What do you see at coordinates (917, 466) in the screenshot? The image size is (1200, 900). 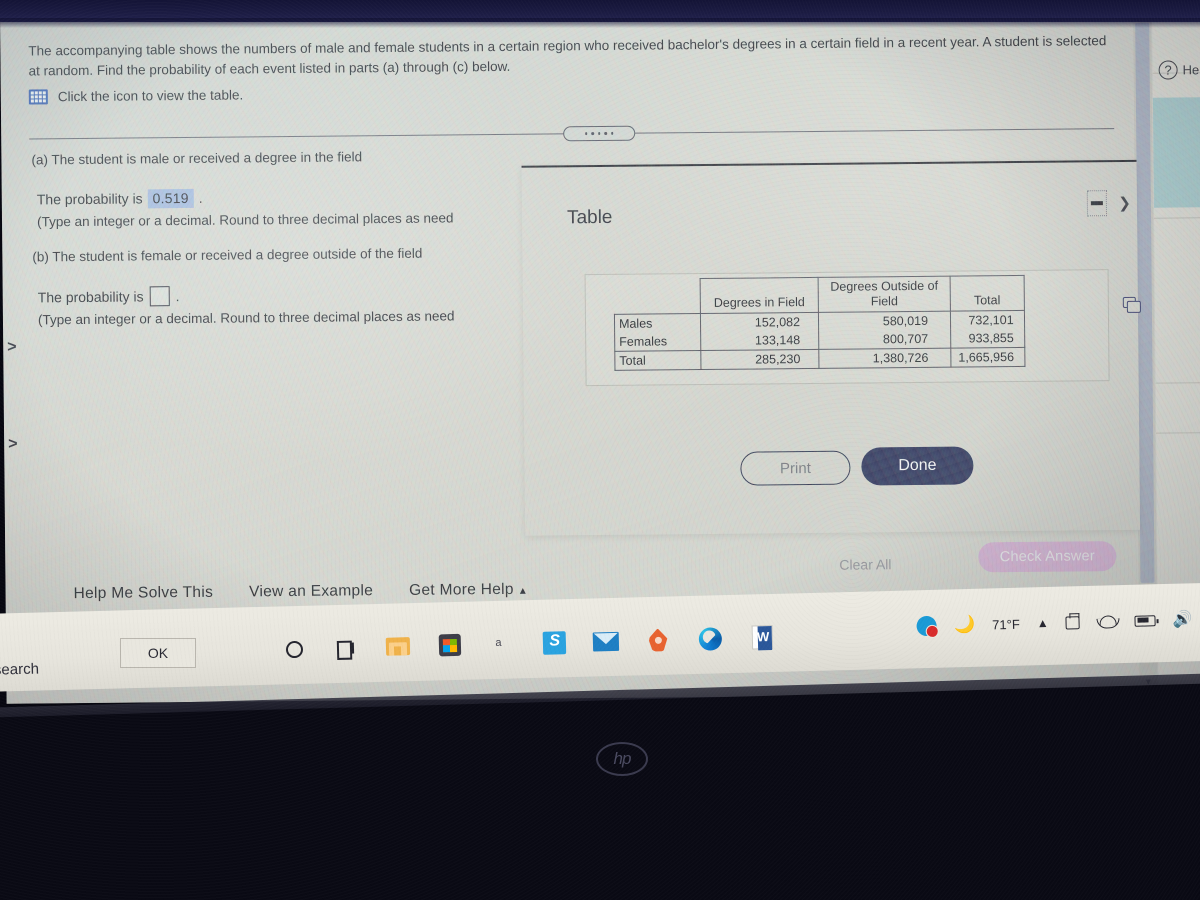 I see `done-button: Done` at bounding box center [917, 466].